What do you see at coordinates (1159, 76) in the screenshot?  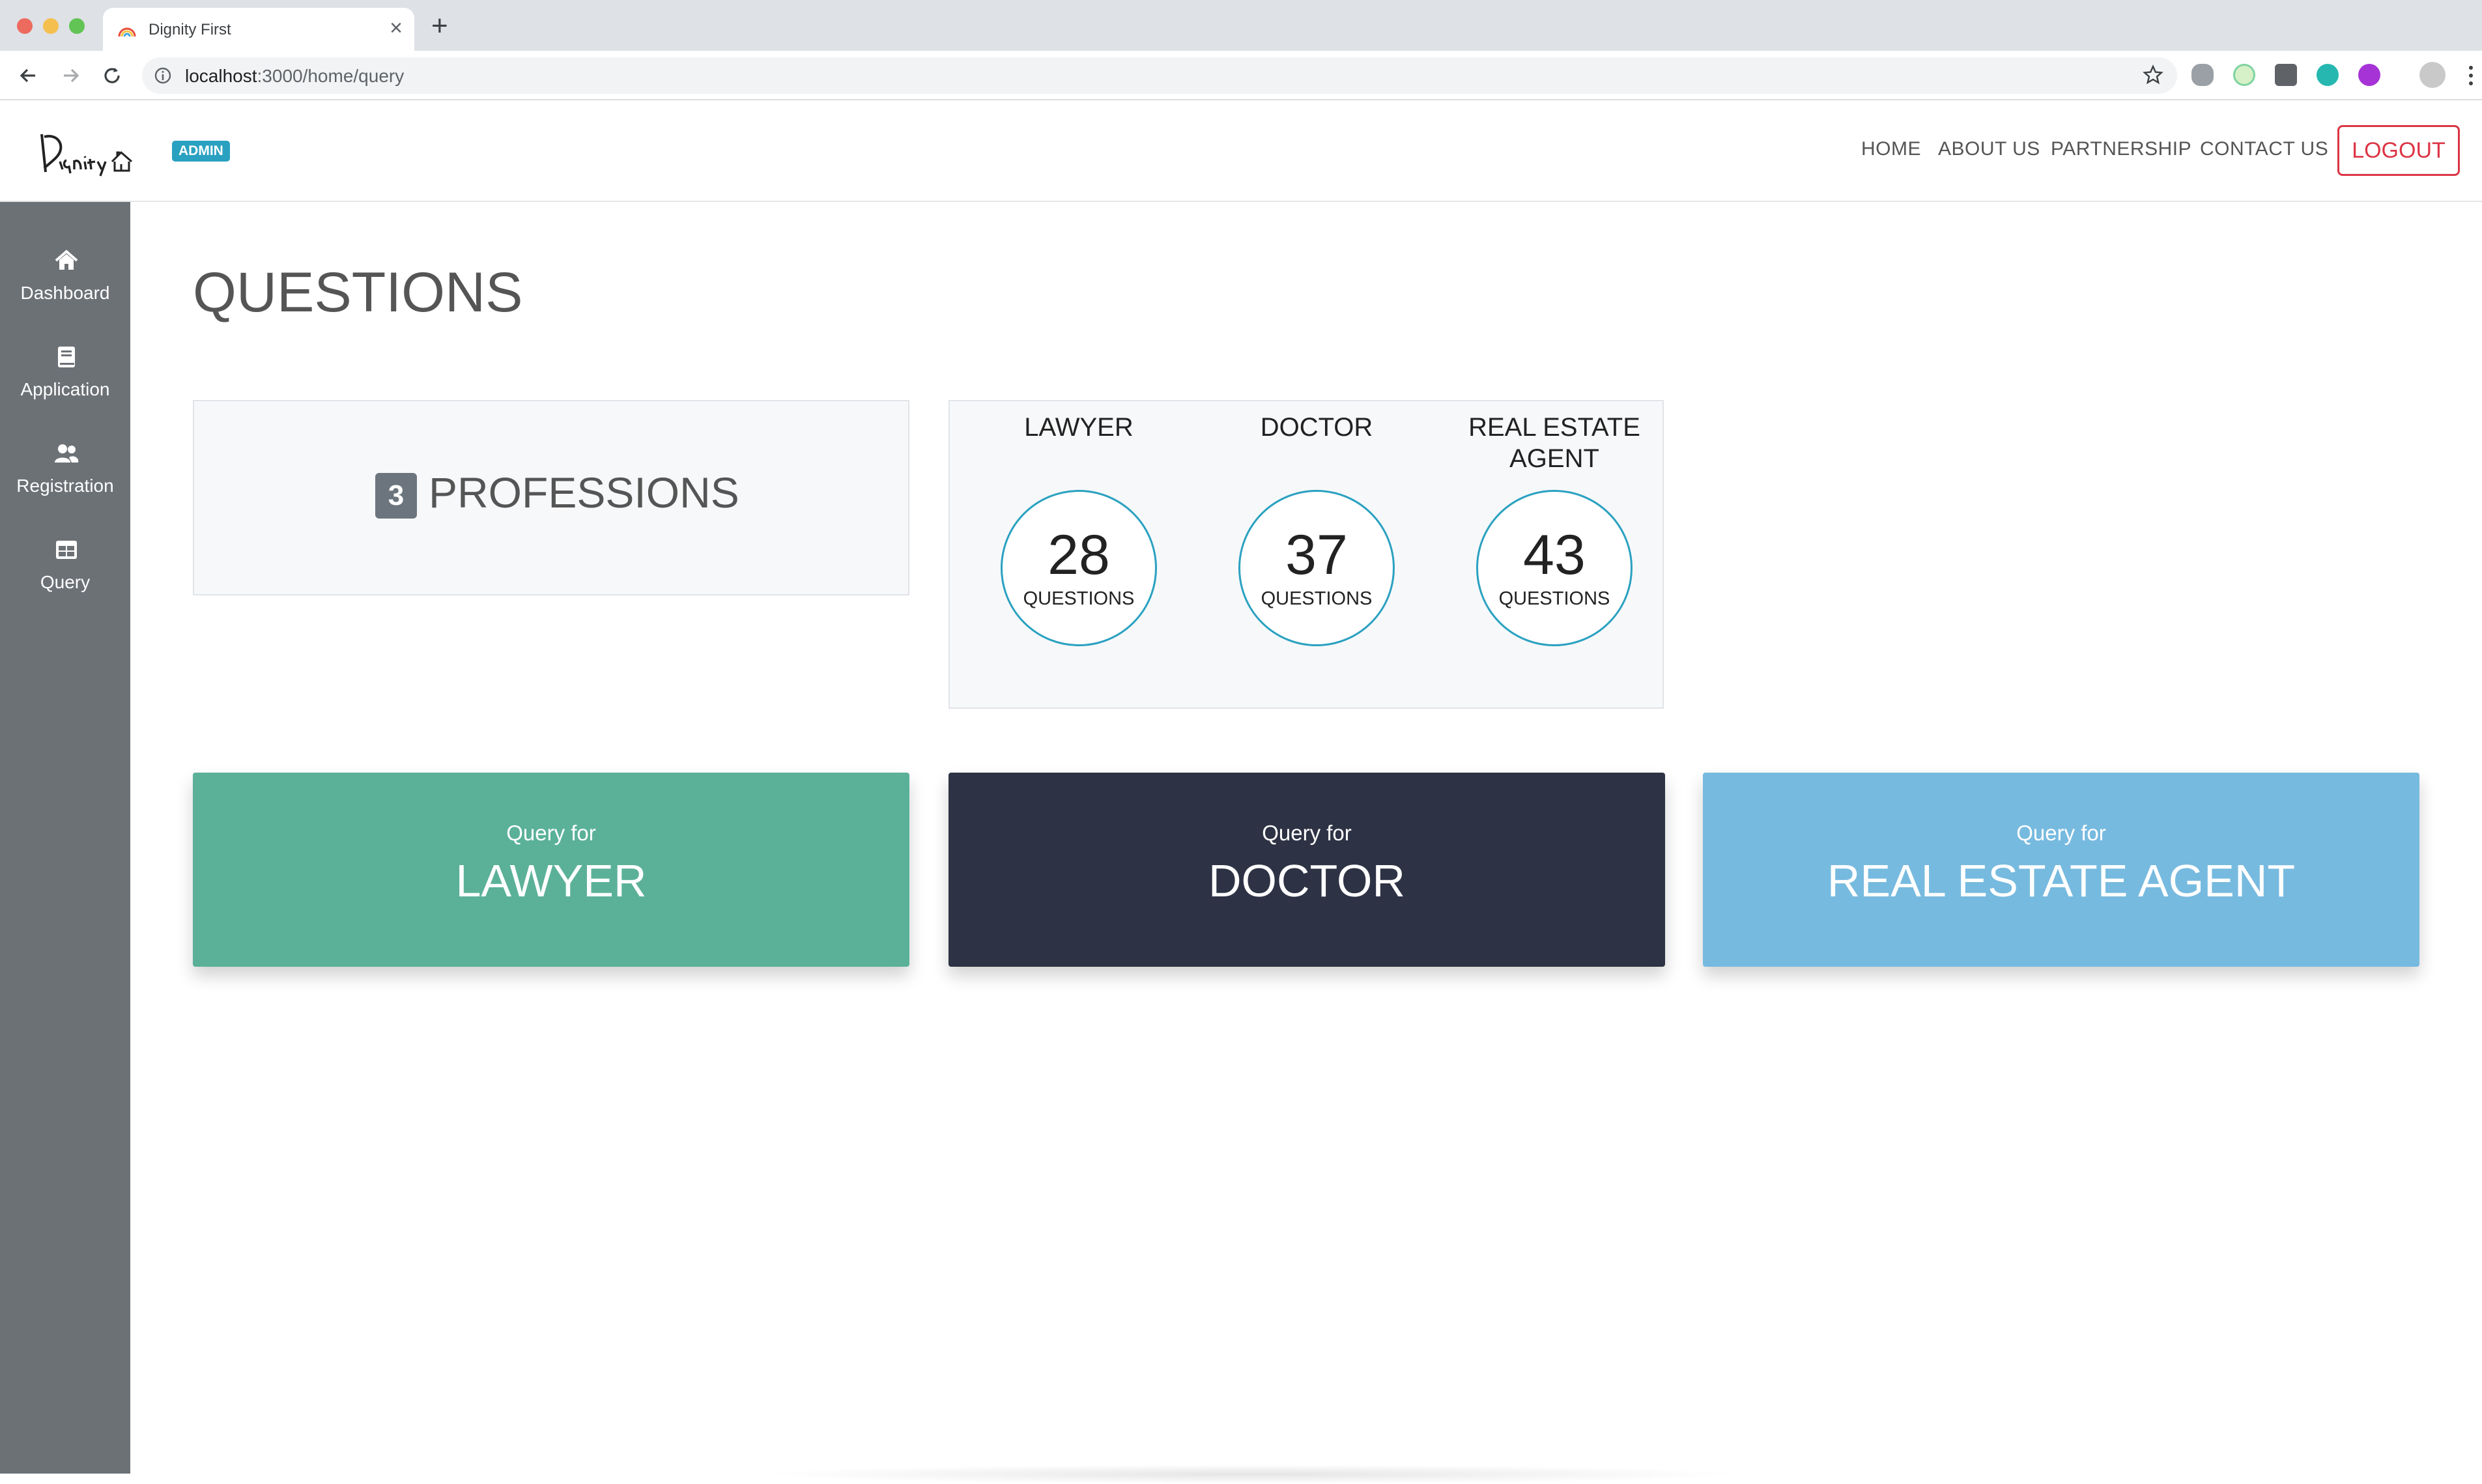 I see `address-bar: localhost:3000/home/query` at bounding box center [1159, 76].